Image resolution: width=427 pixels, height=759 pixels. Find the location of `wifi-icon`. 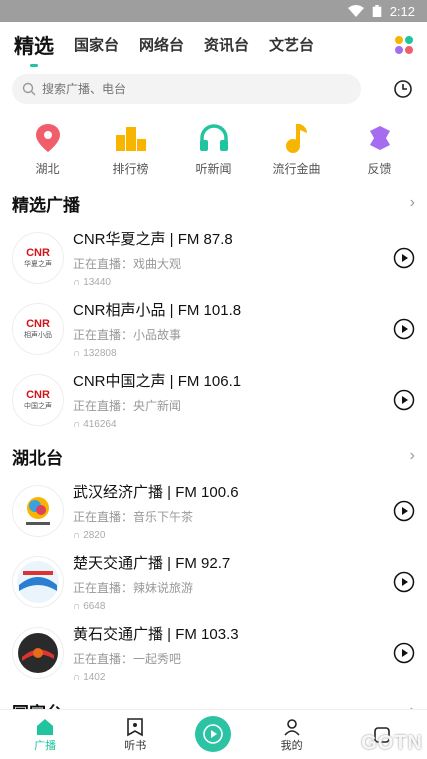

wifi-icon is located at coordinates (355, 11).